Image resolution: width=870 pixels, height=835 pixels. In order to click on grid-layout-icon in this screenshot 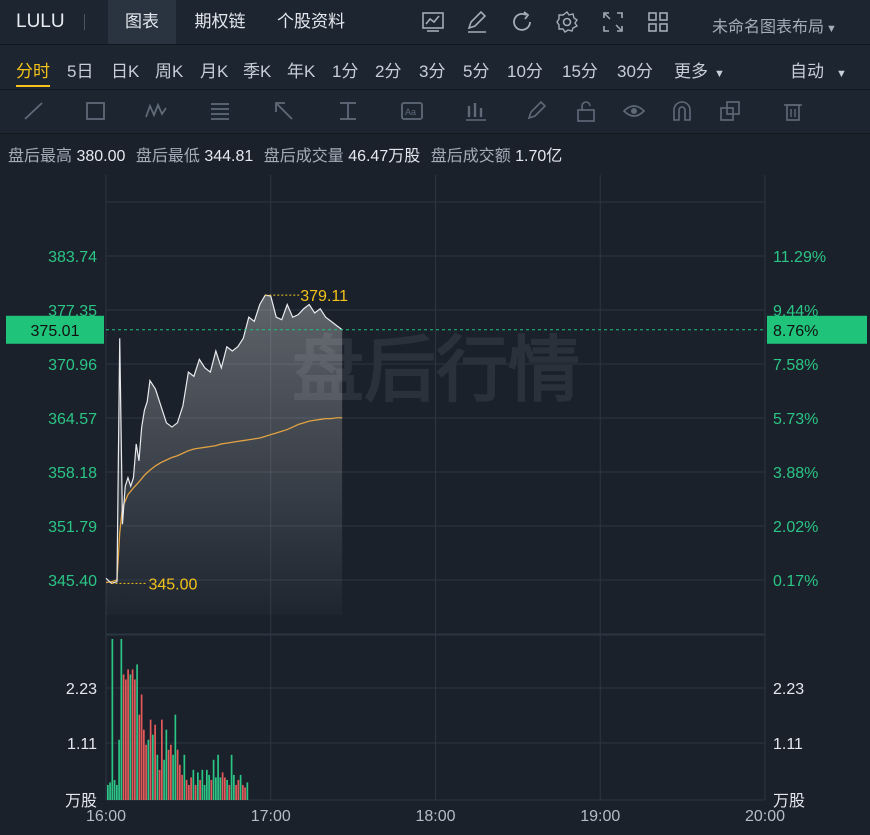, I will do `click(658, 22)`.